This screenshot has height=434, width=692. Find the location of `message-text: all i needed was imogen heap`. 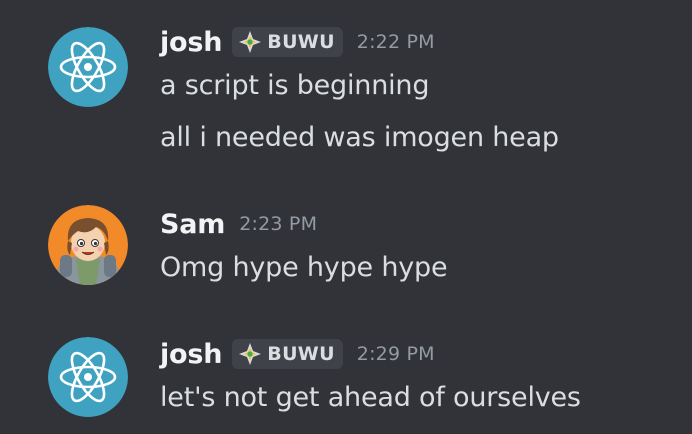

message-text: all i needed was imogen heap is located at coordinates (359, 137).